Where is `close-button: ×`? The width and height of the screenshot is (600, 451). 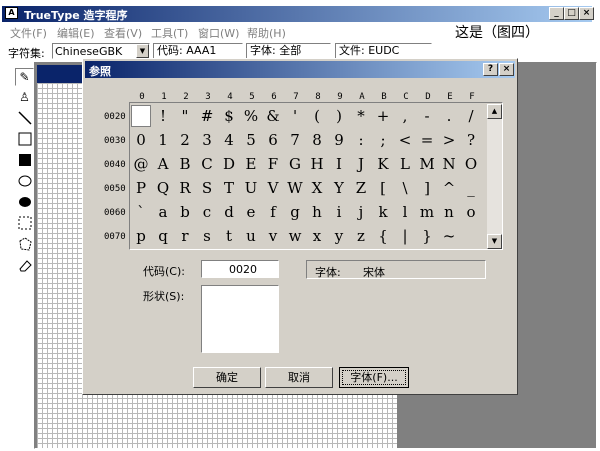 close-button: × is located at coordinates (586, 13).